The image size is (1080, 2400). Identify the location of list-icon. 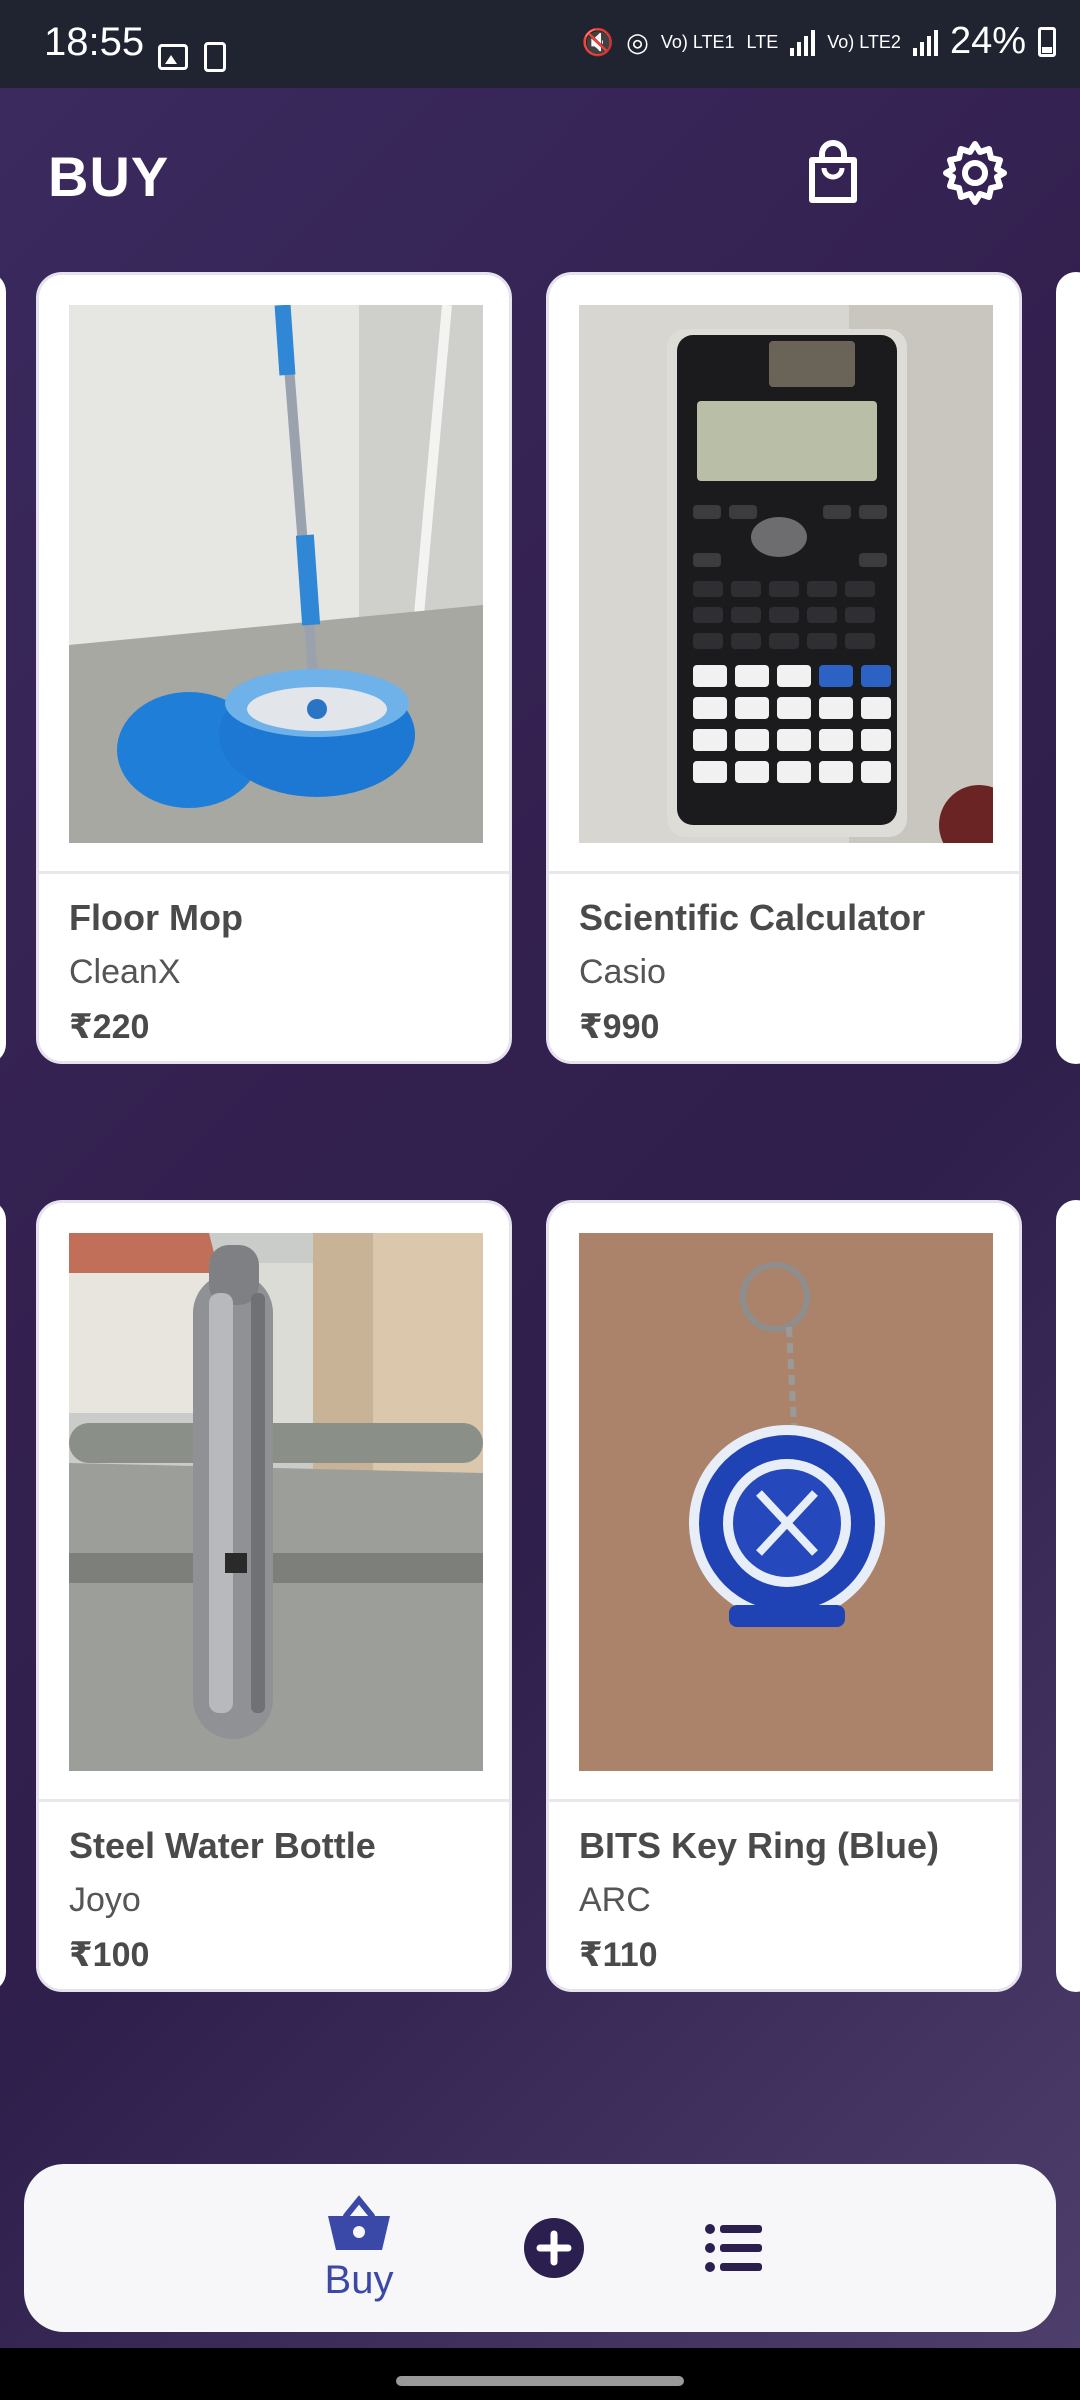
(733, 2248).